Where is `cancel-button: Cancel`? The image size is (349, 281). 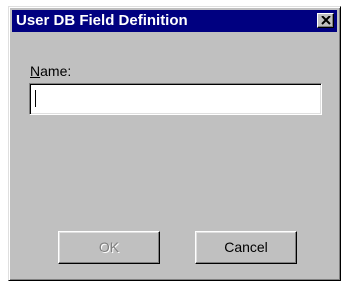
cancel-button: Cancel is located at coordinates (246, 247).